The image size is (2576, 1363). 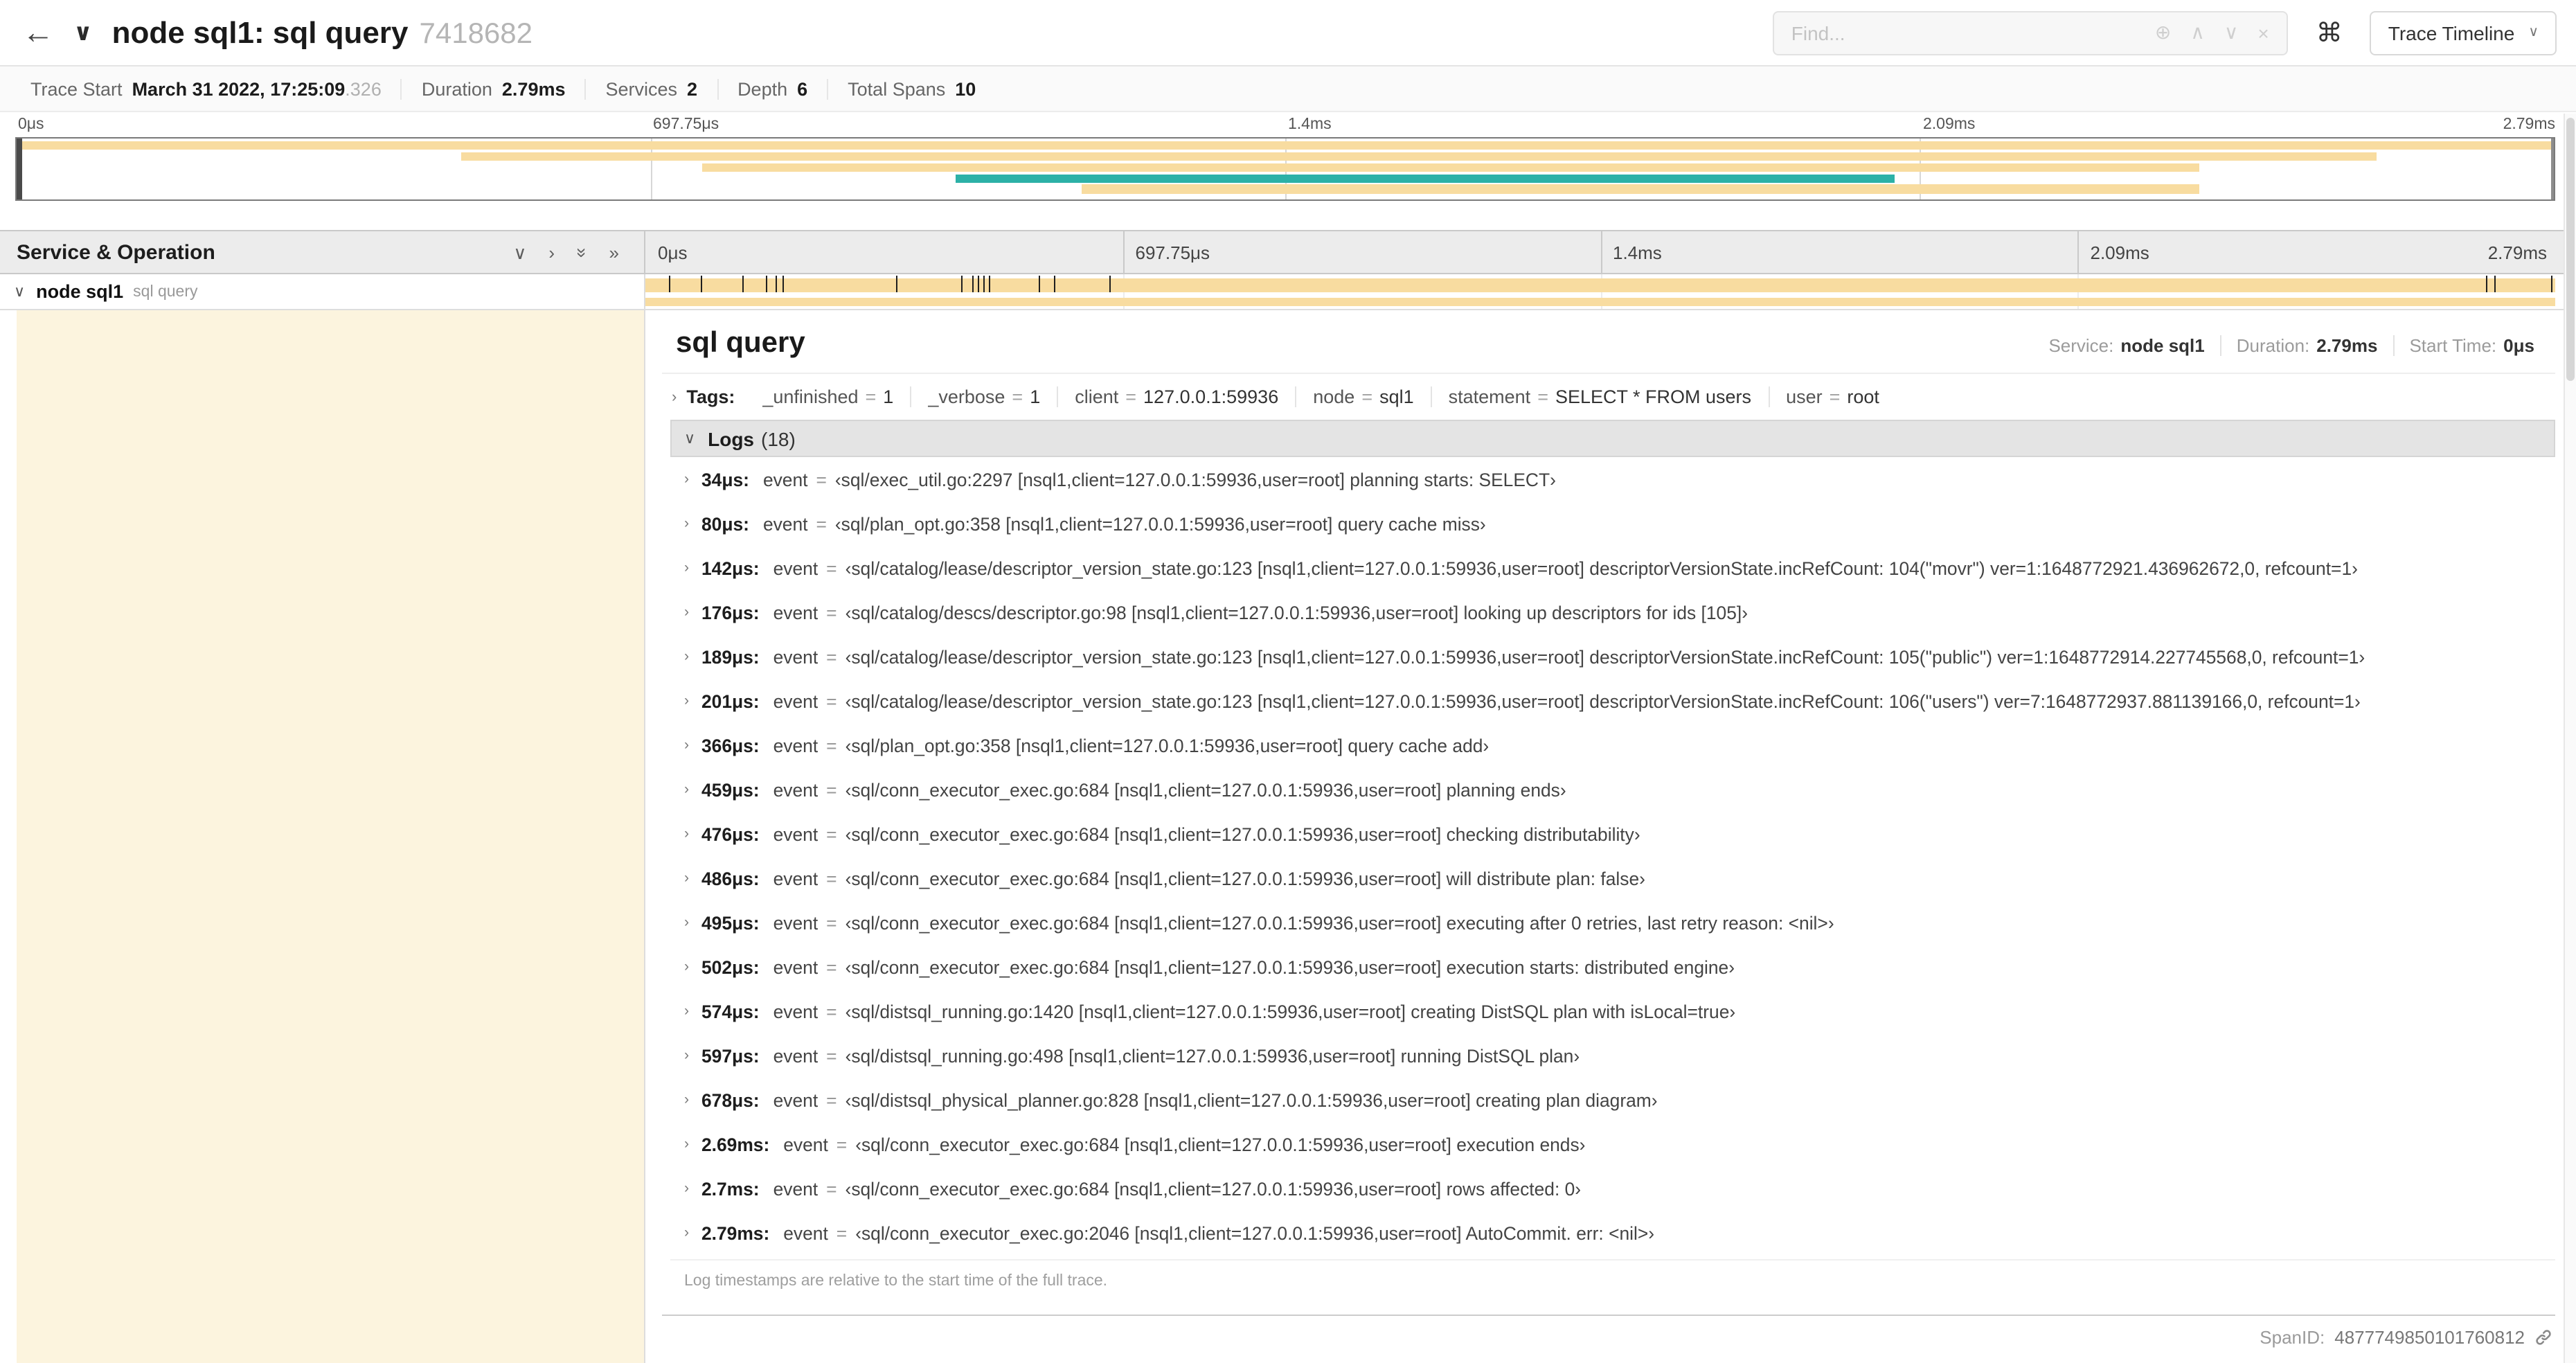 I want to click on logs-label: Logs, so click(x=732, y=438).